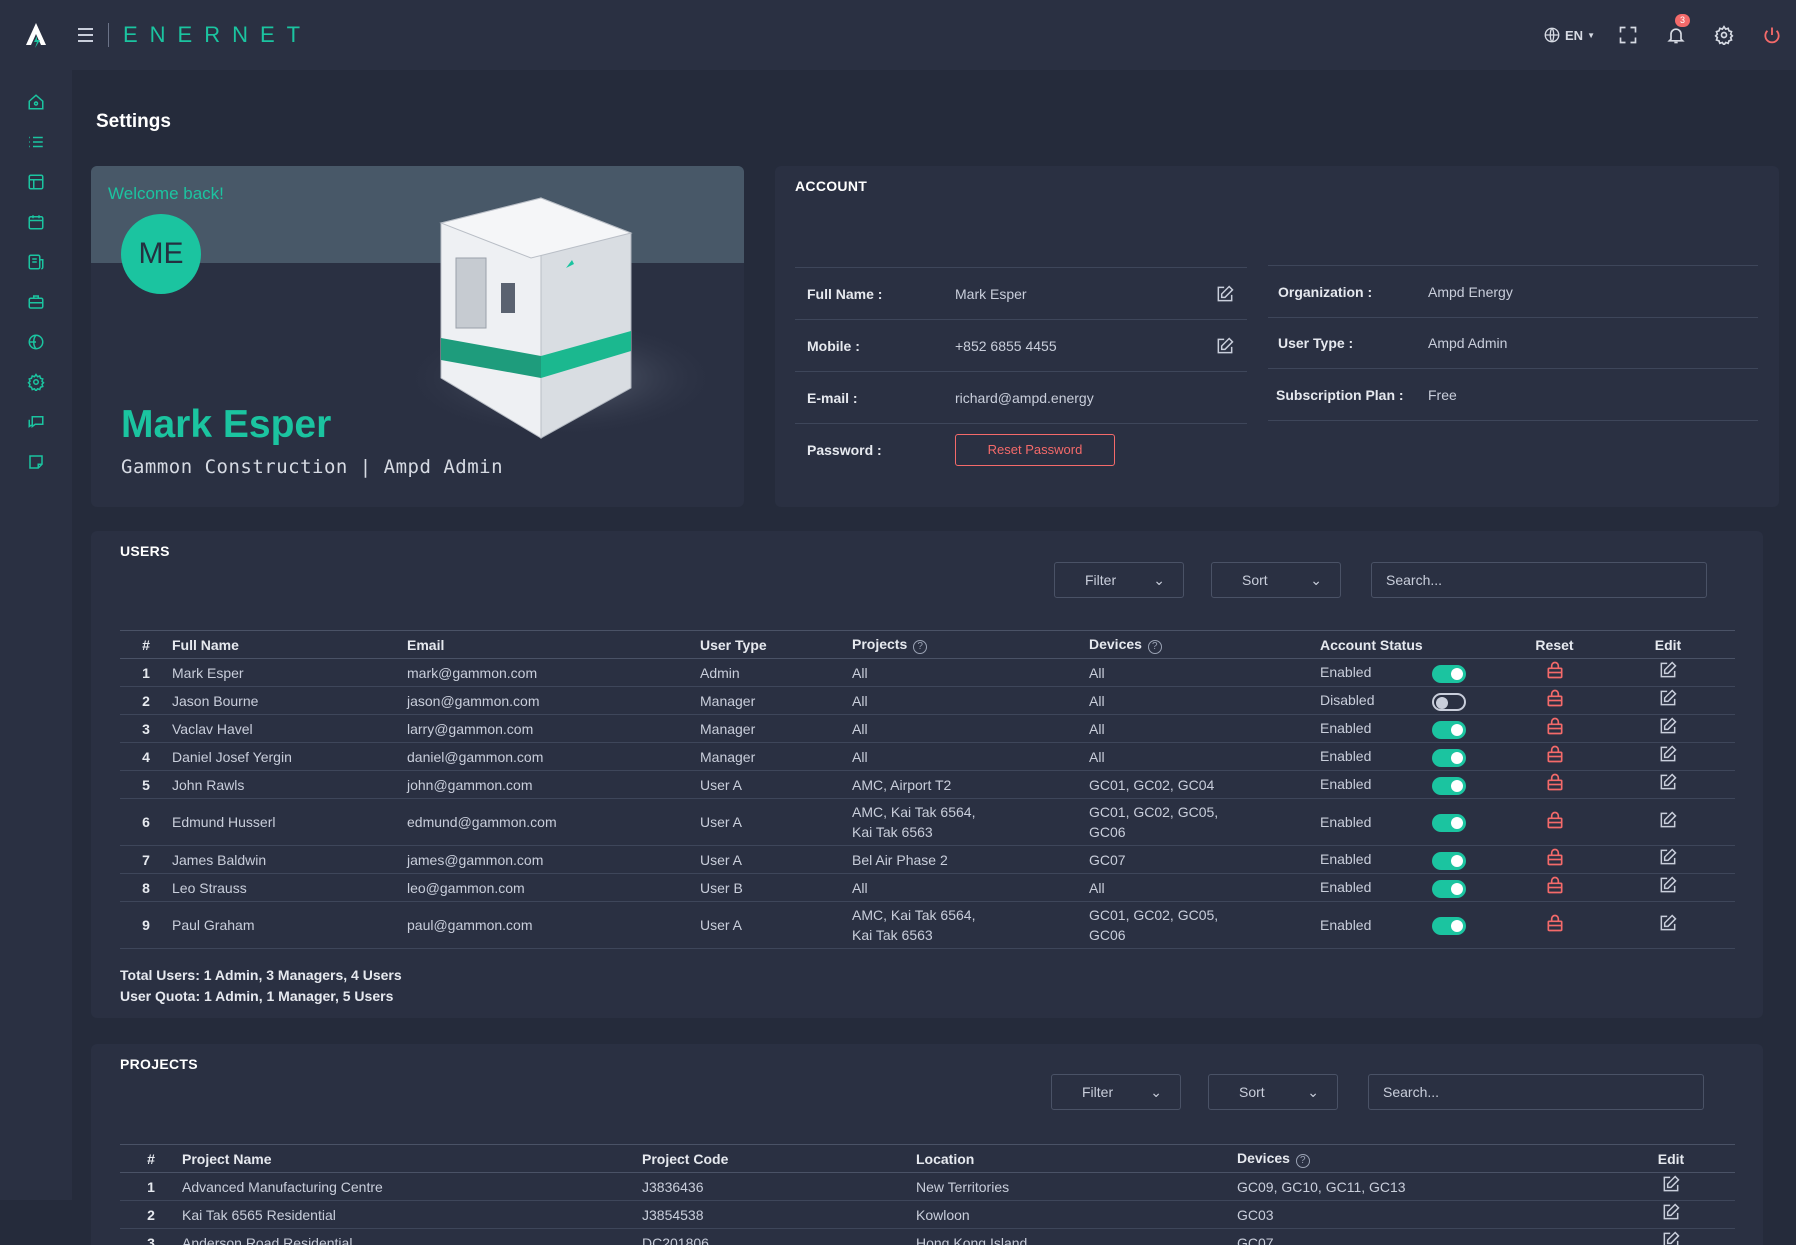 The width and height of the screenshot is (1796, 1245). I want to click on row-number: 1, so click(146, 672).